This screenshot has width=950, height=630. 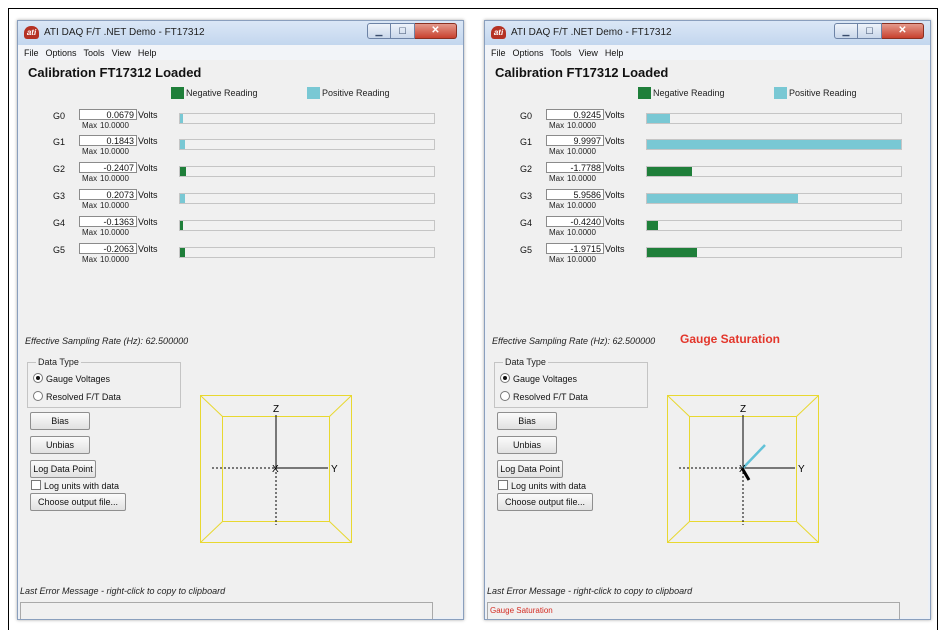 I want to click on positive-legend-swatch, so click(x=313, y=93).